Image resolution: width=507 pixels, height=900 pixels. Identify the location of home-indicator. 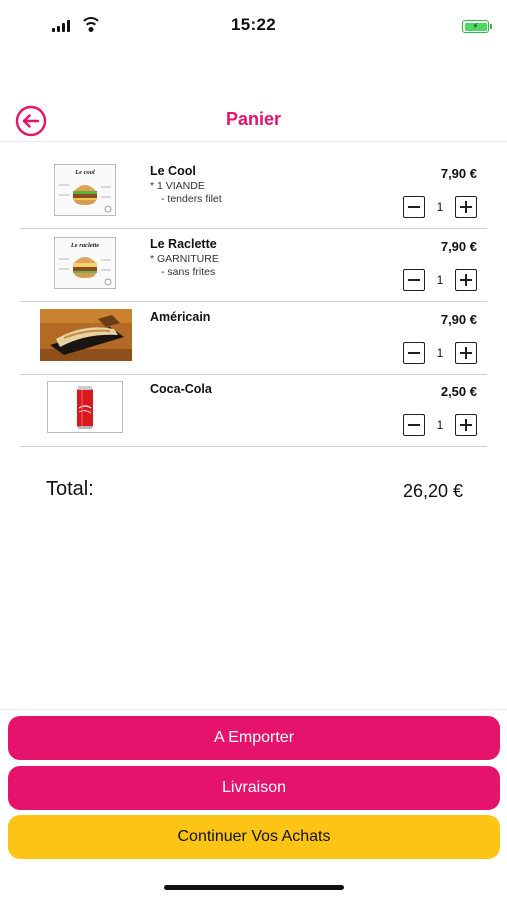
(254, 887).